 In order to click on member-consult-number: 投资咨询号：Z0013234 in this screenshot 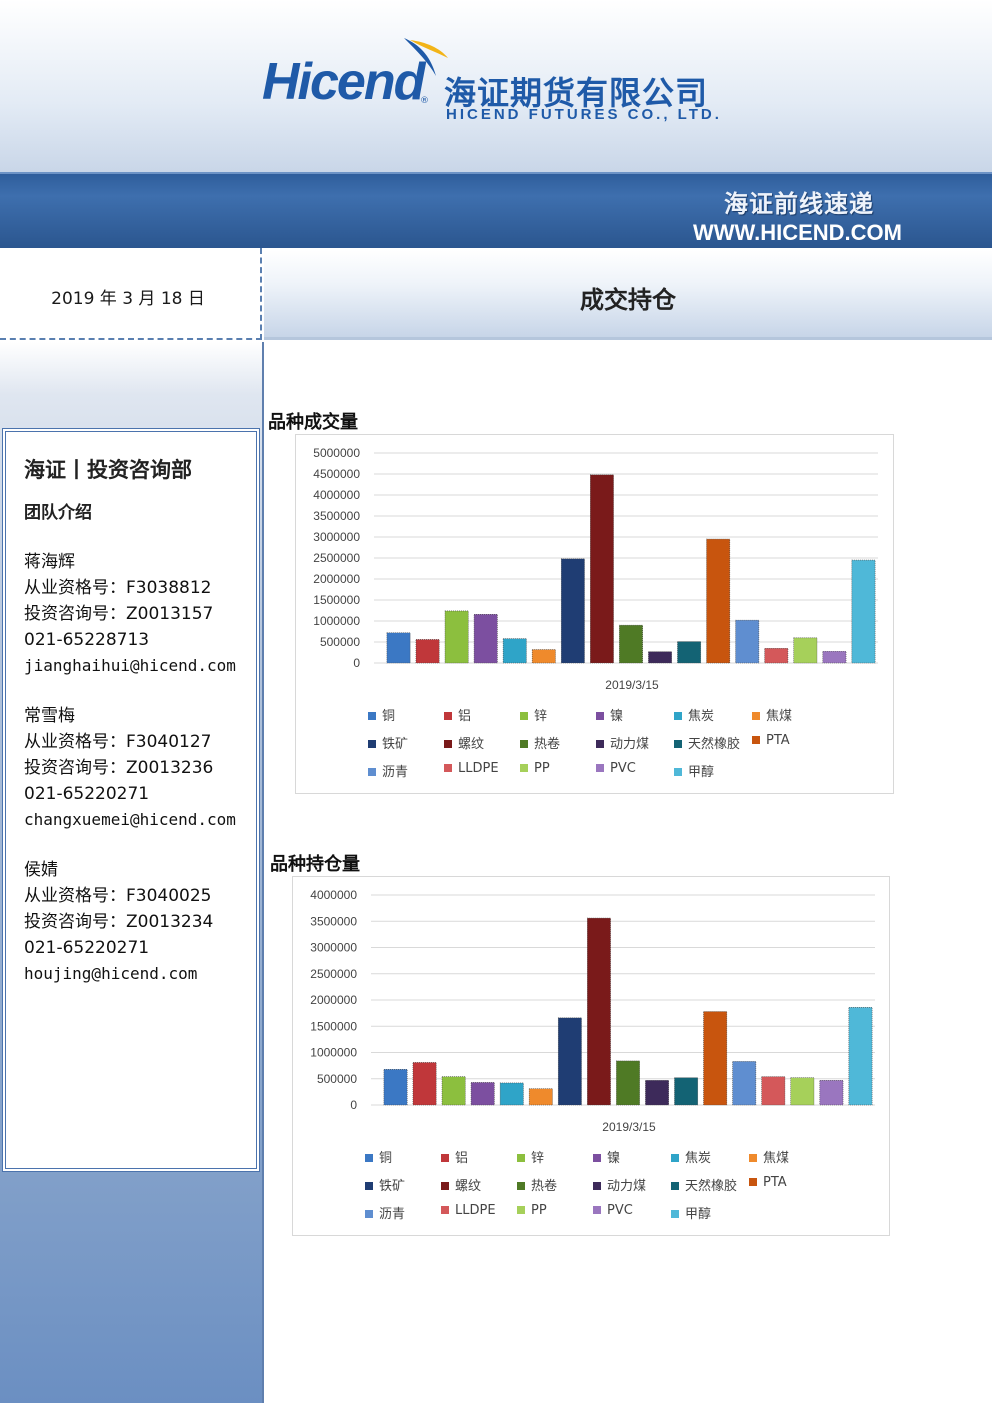, I will do `click(119, 922)`.